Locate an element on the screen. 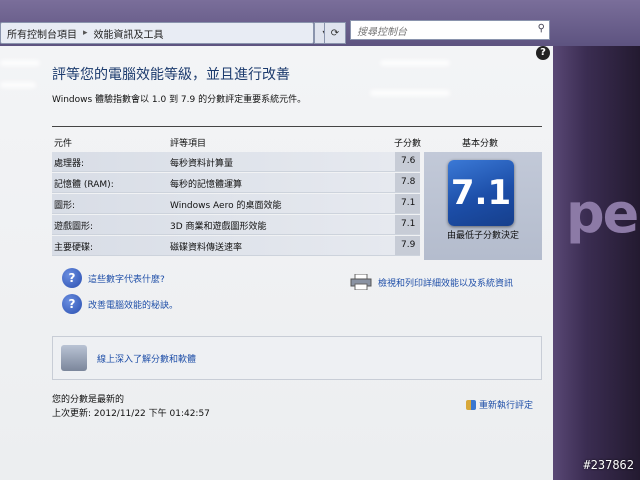 This screenshot has width=640, height=480. header-component: 元件 is located at coordinates (63, 144).